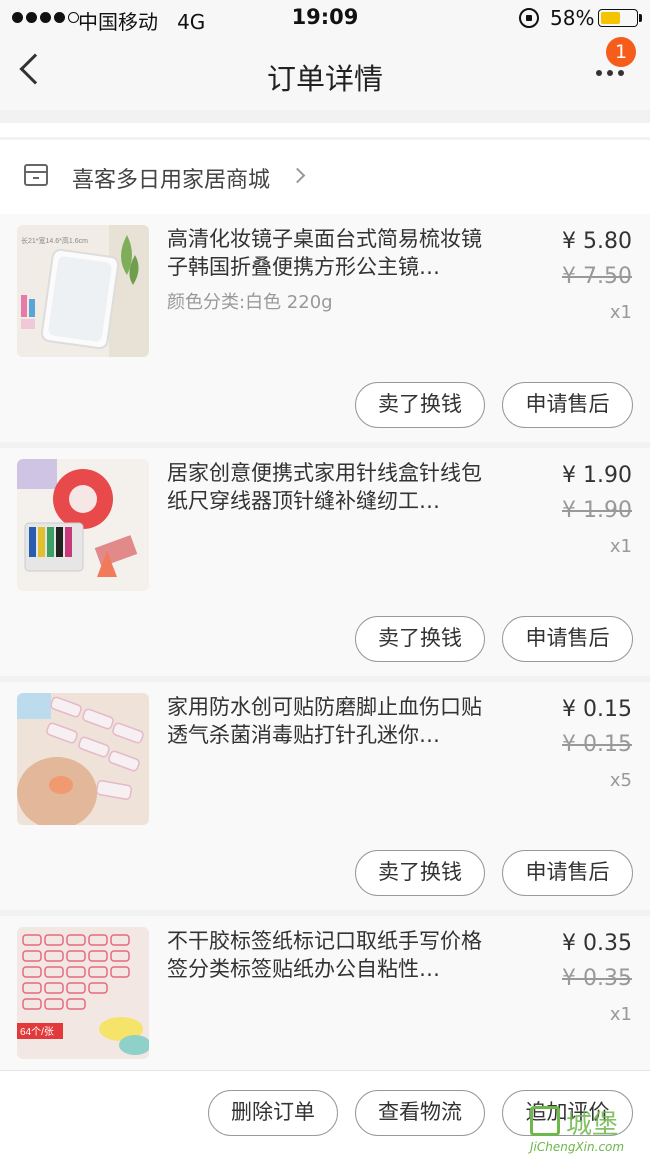  I want to click on store-icon, so click(36, 175).